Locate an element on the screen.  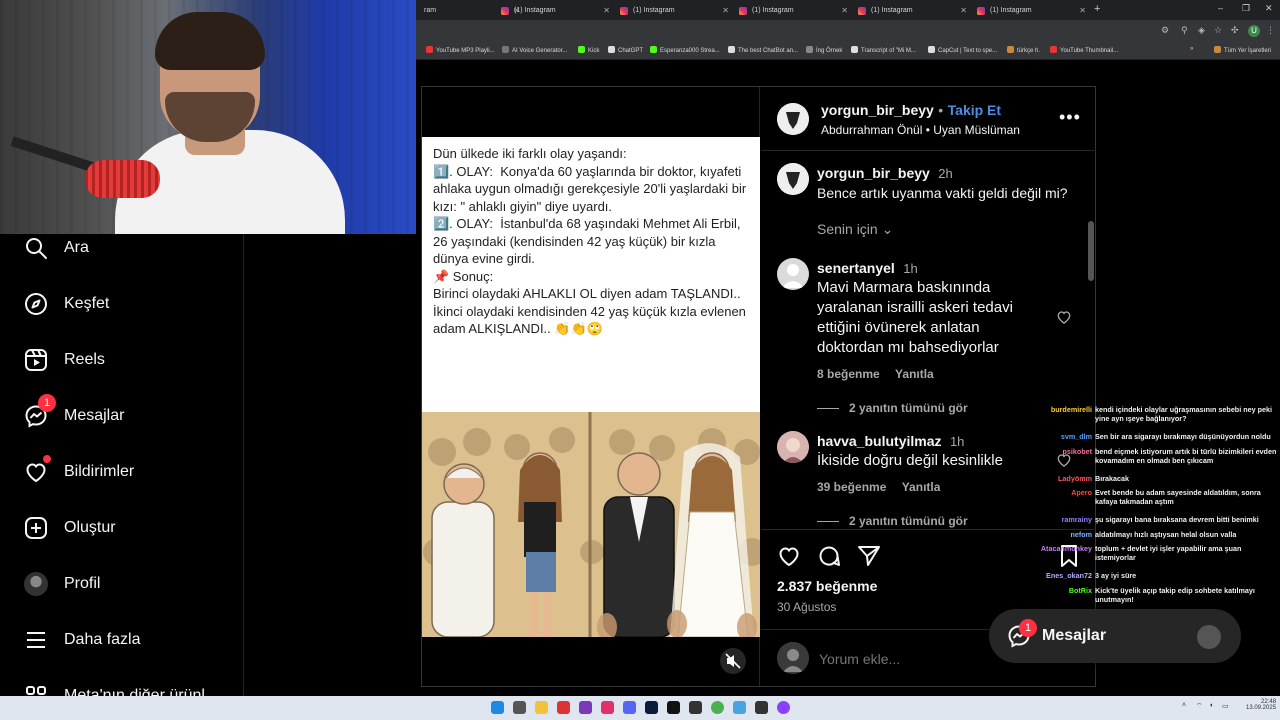
comment-icon is located at coordinates (829, 556).